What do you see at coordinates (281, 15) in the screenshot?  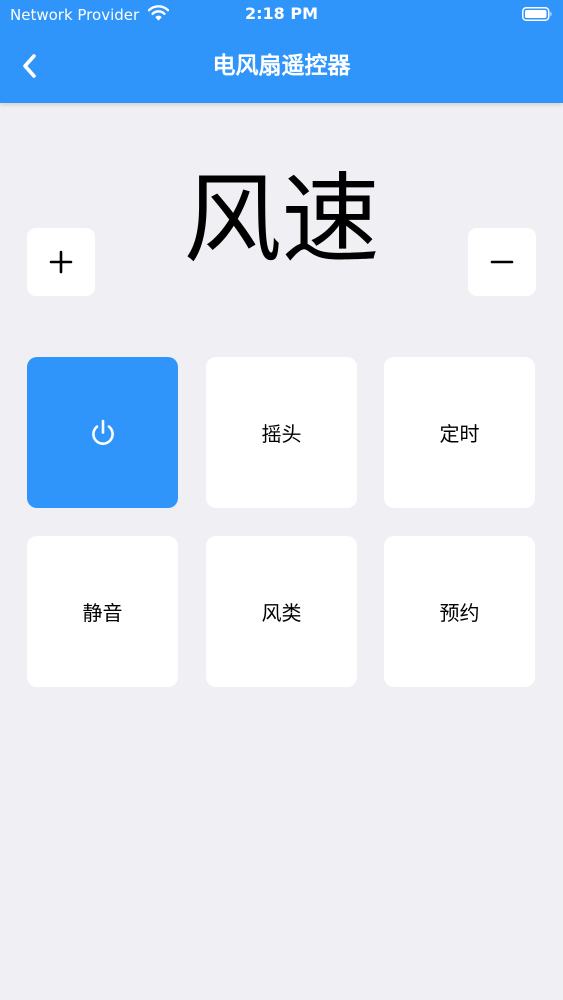 I see `status-bar: Network Provider 2:18 PM` at bounding box center [281, 15].